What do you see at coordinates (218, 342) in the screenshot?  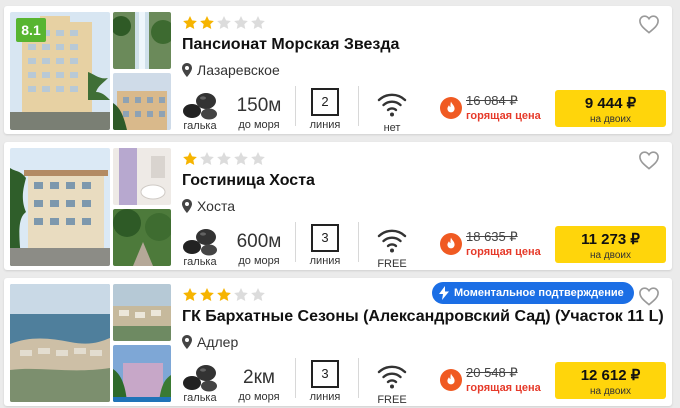 I see `location-label: Адлер` at bounding box center [218, 342].